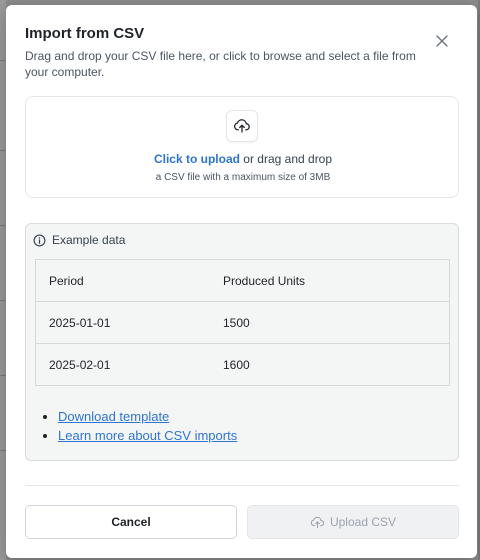 This screenshot has width=480, height=560. What do you see at coordinates (236, 364) in the screenshot?
I see `table-cell: 1600` at bounding box center [236, 364].